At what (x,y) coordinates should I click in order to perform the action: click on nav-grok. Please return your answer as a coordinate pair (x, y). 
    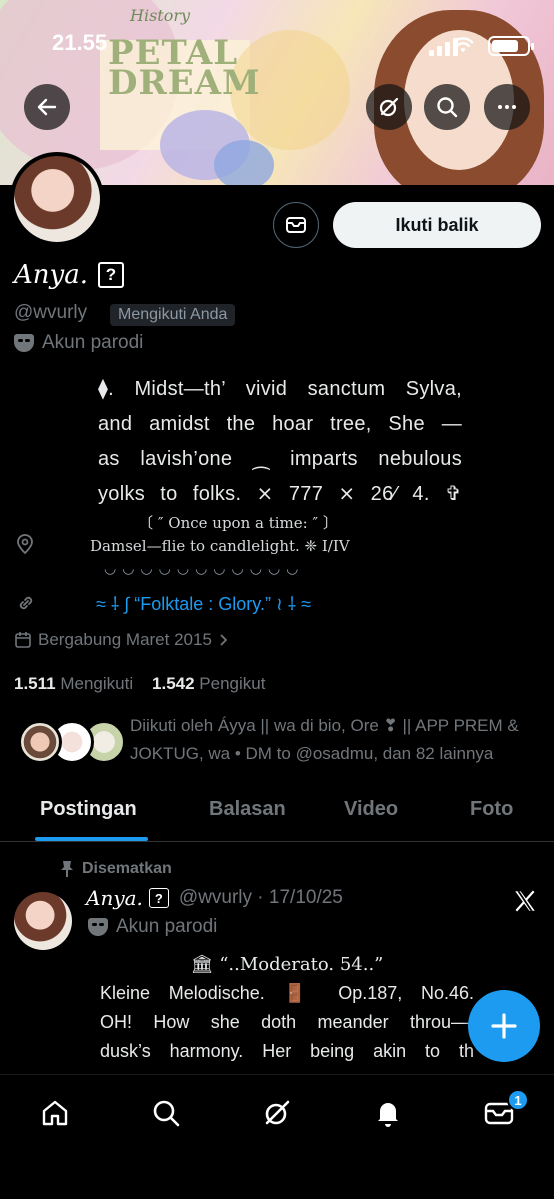
    Looking at the image, I should click on (277, 1113).